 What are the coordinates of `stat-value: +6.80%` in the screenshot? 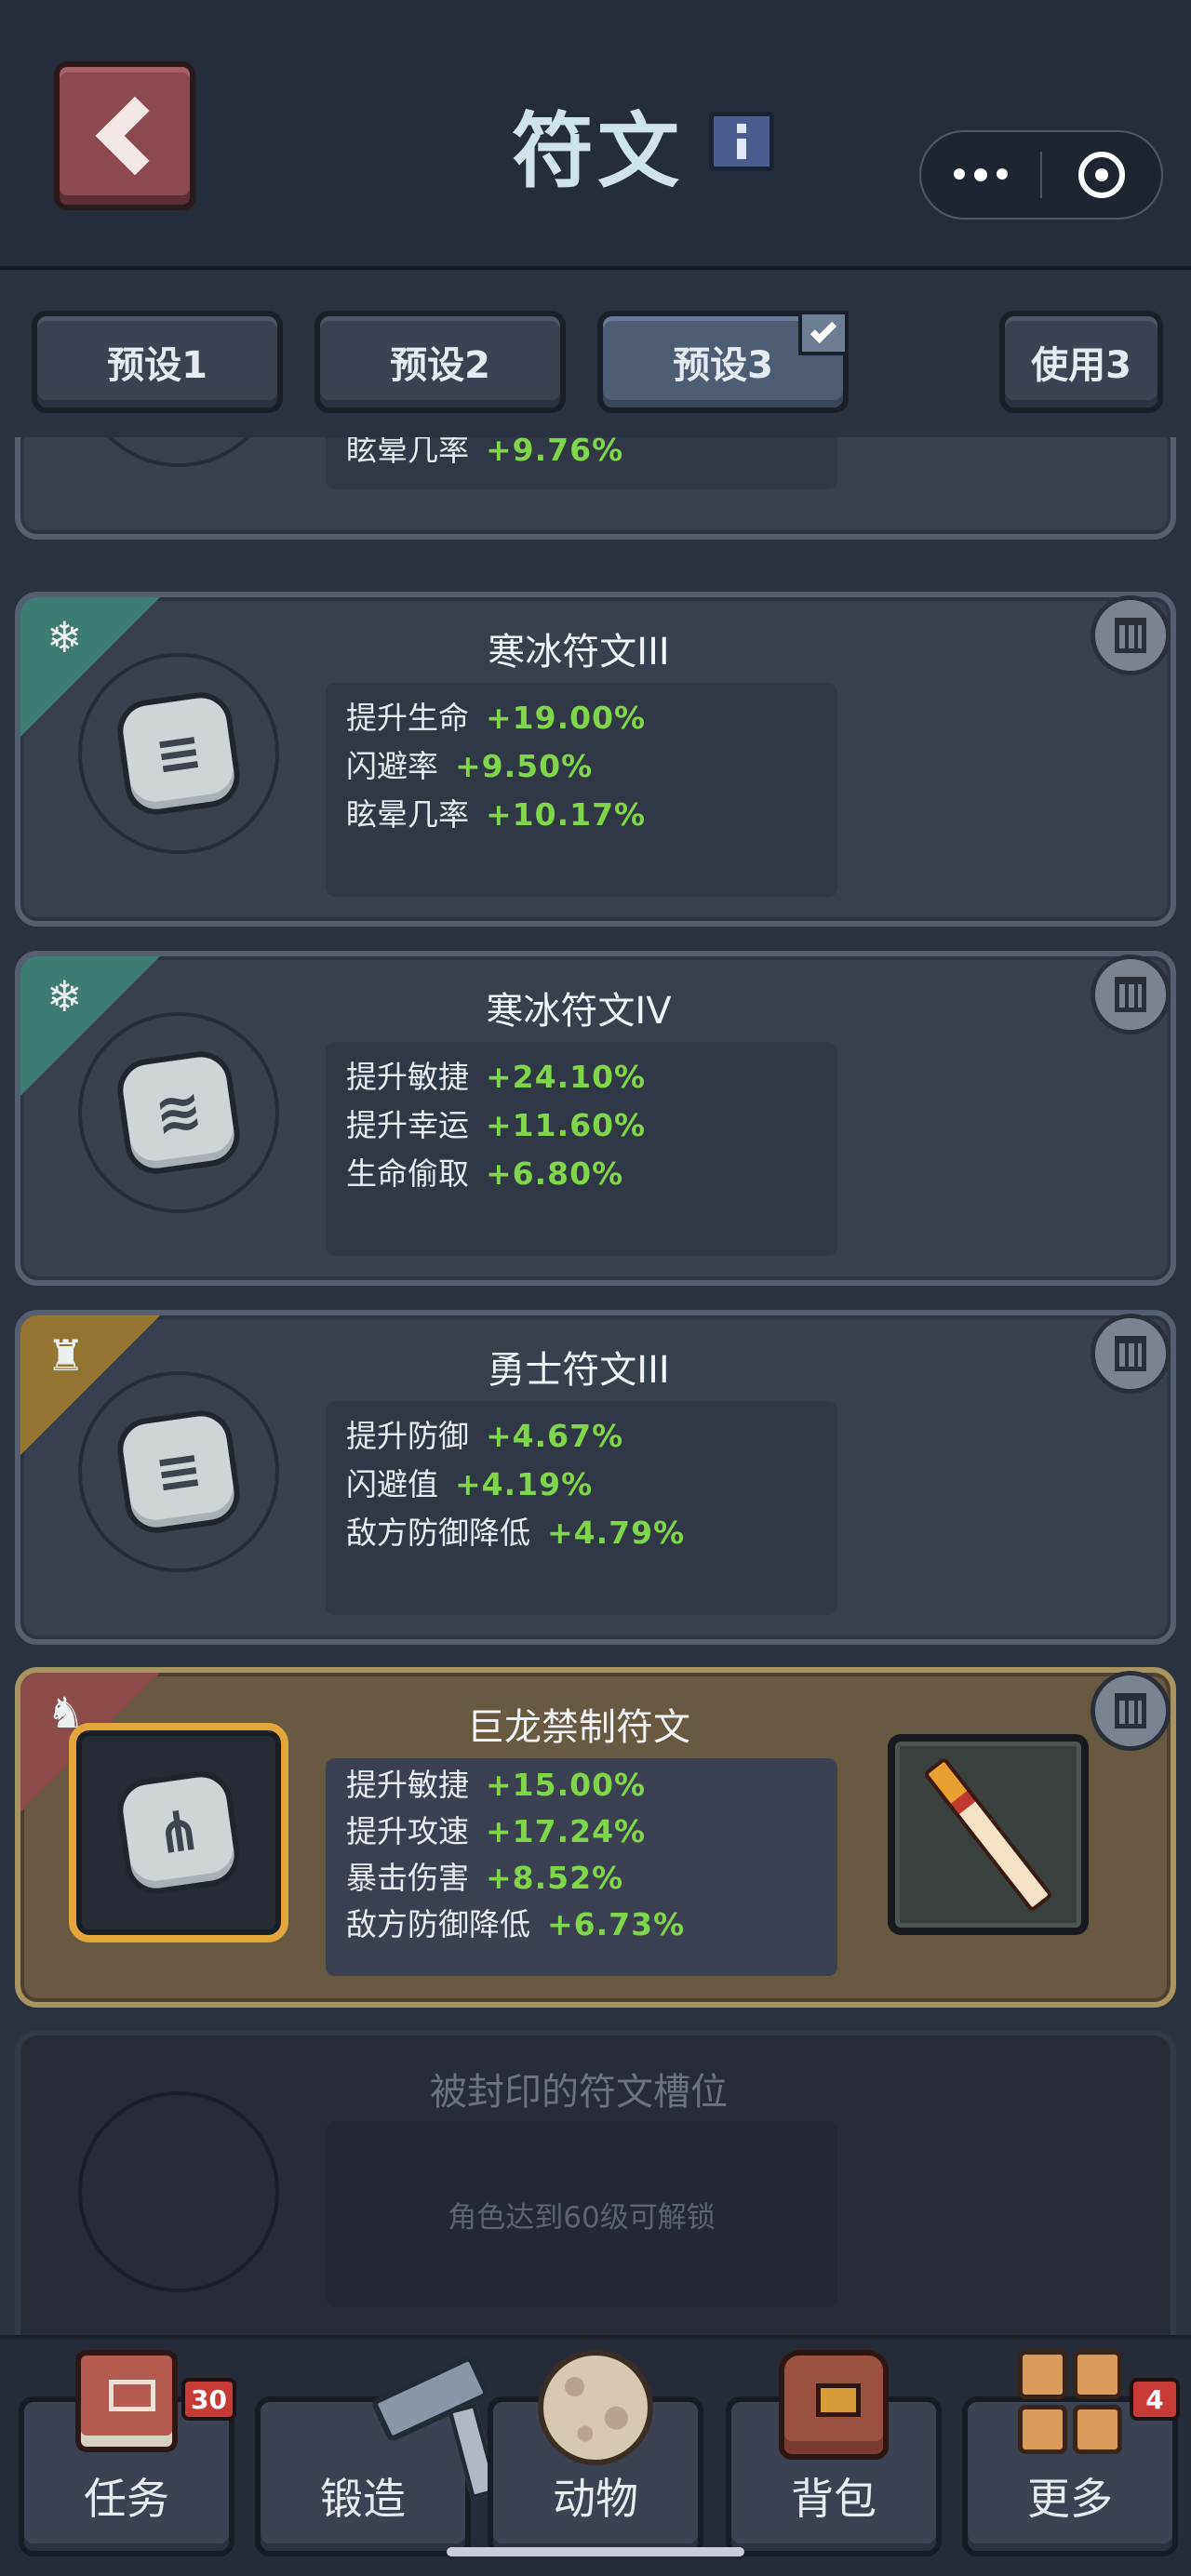 It's located at (555, 1173).